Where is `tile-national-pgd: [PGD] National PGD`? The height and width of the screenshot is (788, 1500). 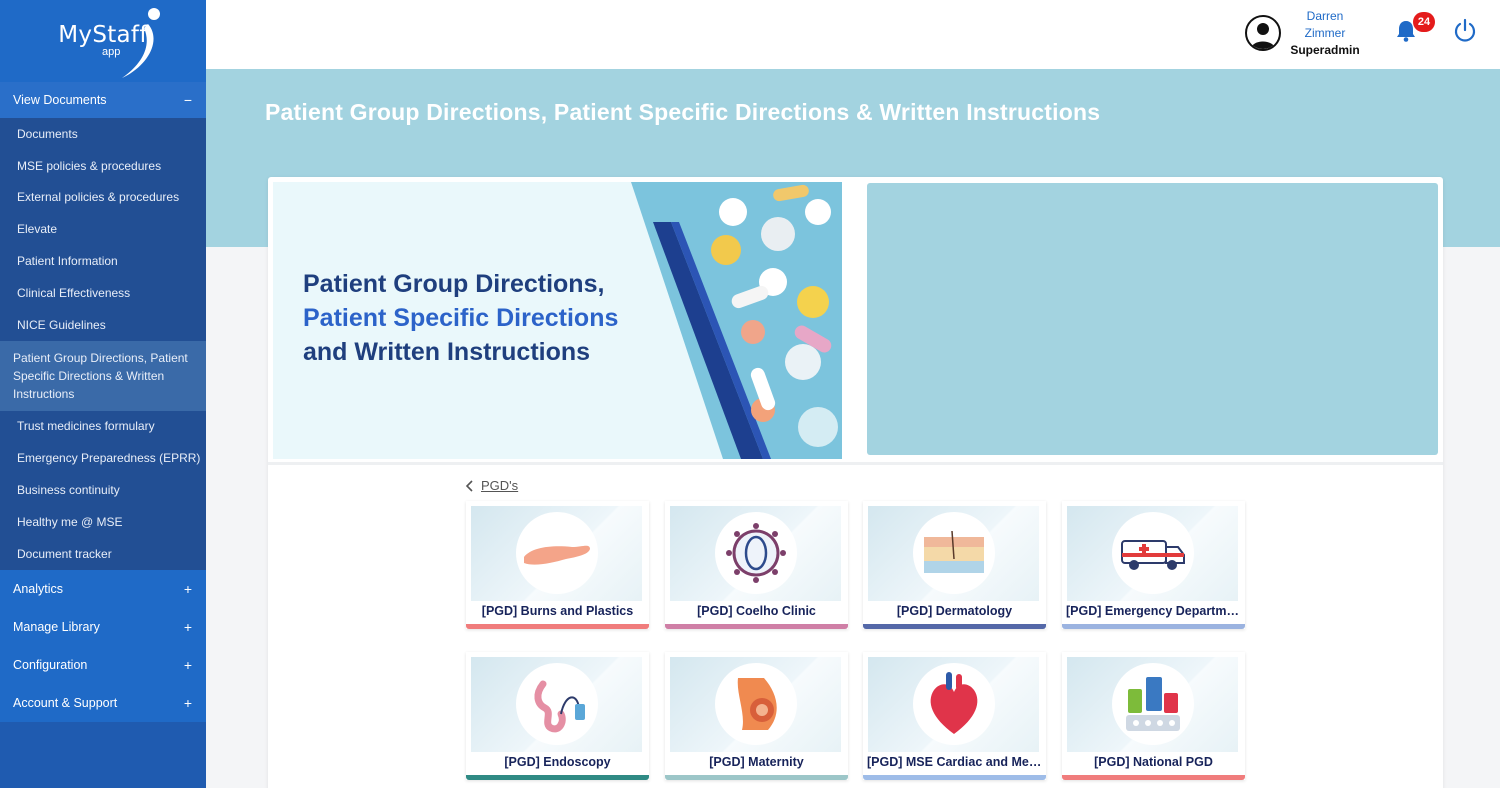
tile-national-pgd: [PGD] National PGD is located at coordinates (1153, 716).